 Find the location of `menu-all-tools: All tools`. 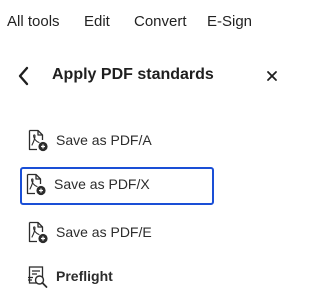

menu-all-tools: All tools is located at coordinates (33, 21).